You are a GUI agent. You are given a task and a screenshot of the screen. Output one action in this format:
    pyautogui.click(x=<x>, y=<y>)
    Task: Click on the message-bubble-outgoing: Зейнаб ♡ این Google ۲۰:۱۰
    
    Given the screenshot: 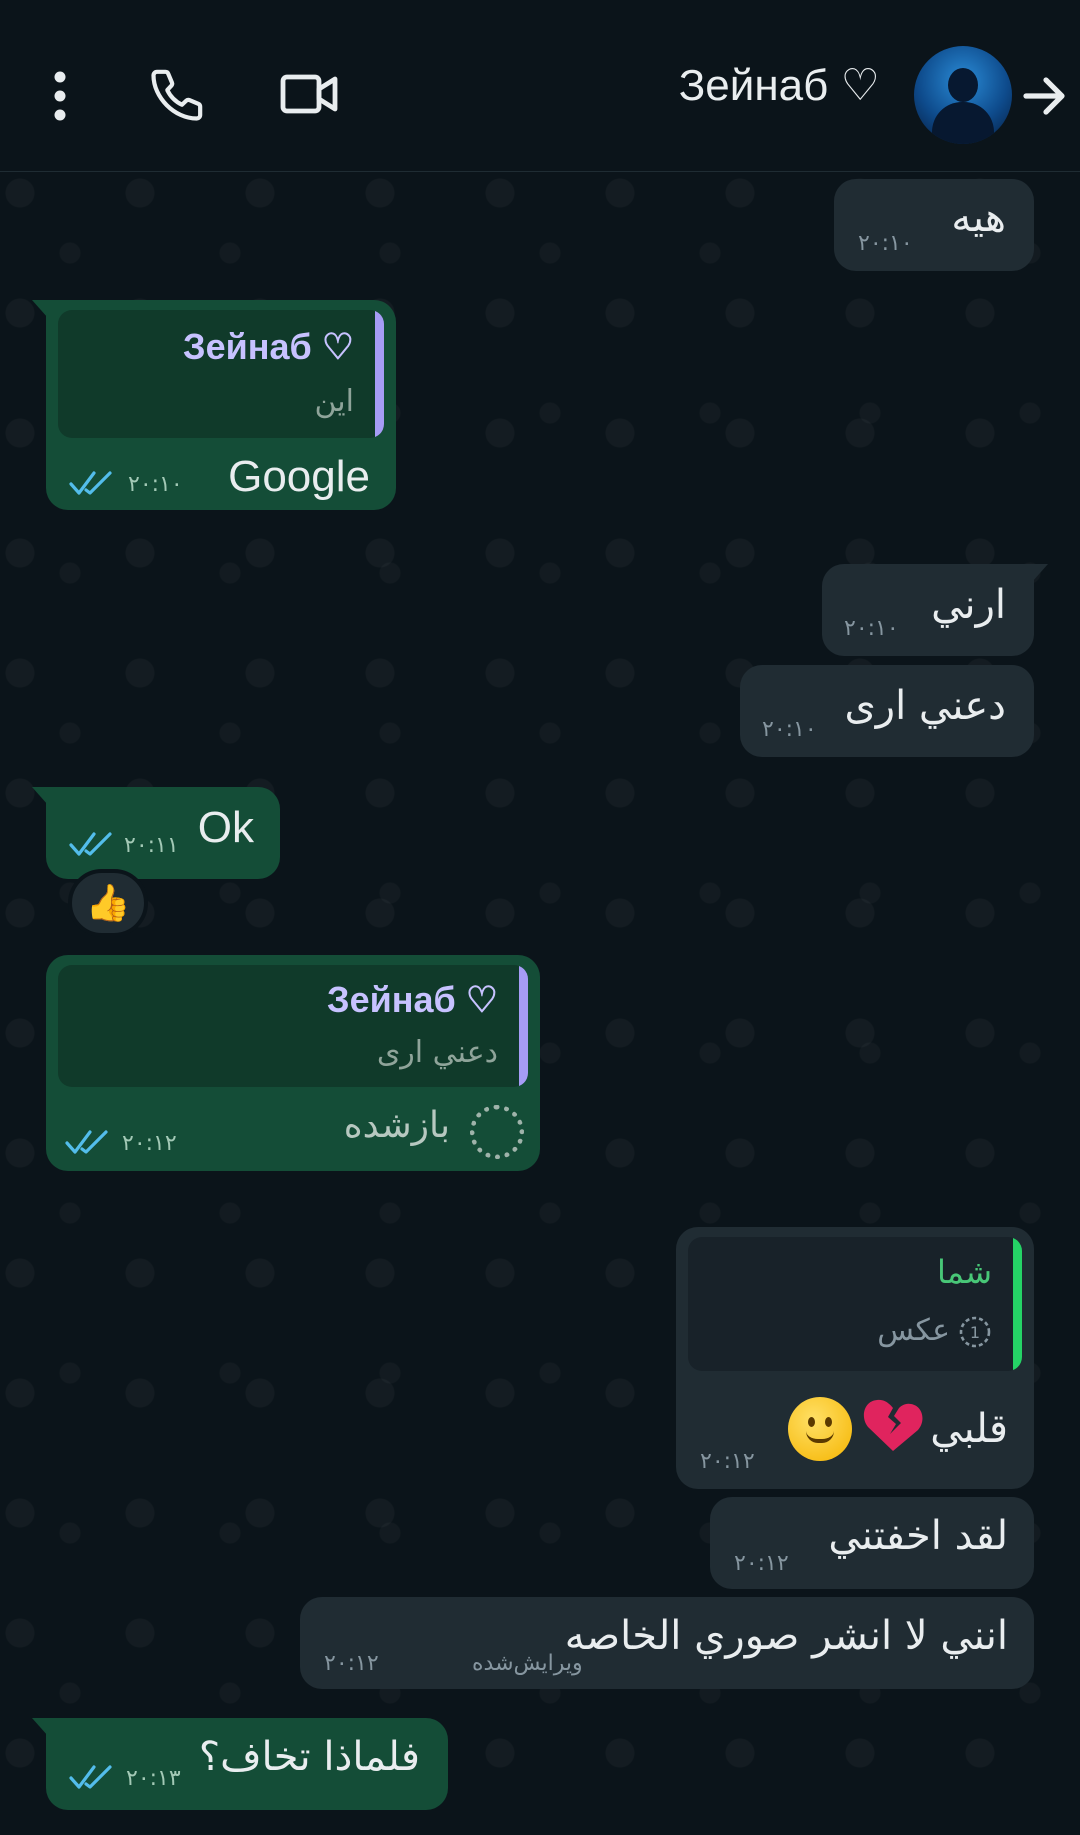 What is the action you would take?
    pyautogui.click(x=214, y=405)
    